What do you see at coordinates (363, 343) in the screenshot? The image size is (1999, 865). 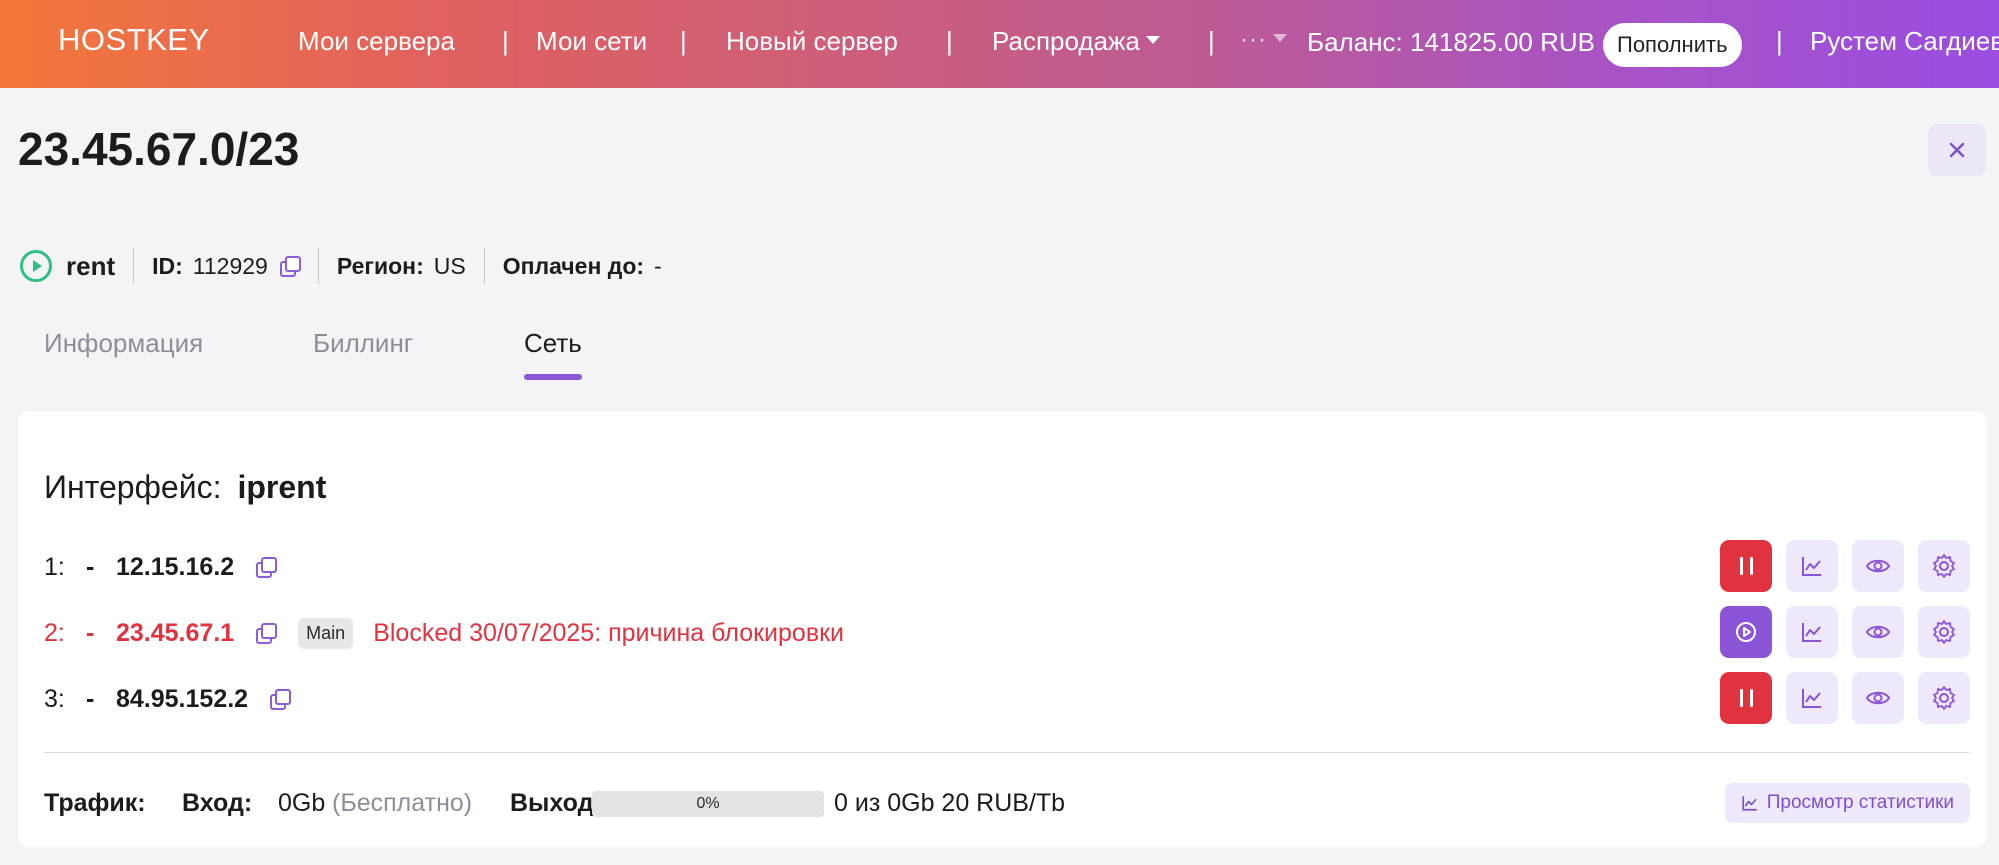 I see `tab-billing: Биллинг` at bounding box center [363, 343].